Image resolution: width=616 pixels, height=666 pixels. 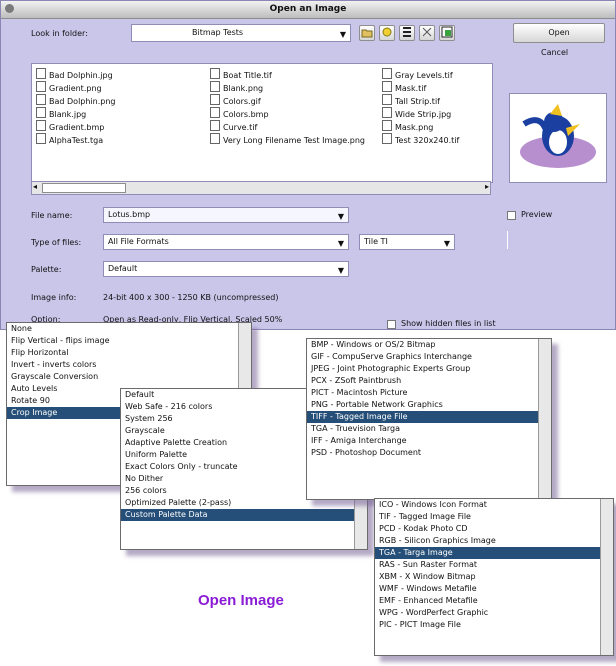 What do you see at coordinates (247, 75) in the screenshot?
I see `file-name: Boat Title.tif` at bounding box center [247, 75].